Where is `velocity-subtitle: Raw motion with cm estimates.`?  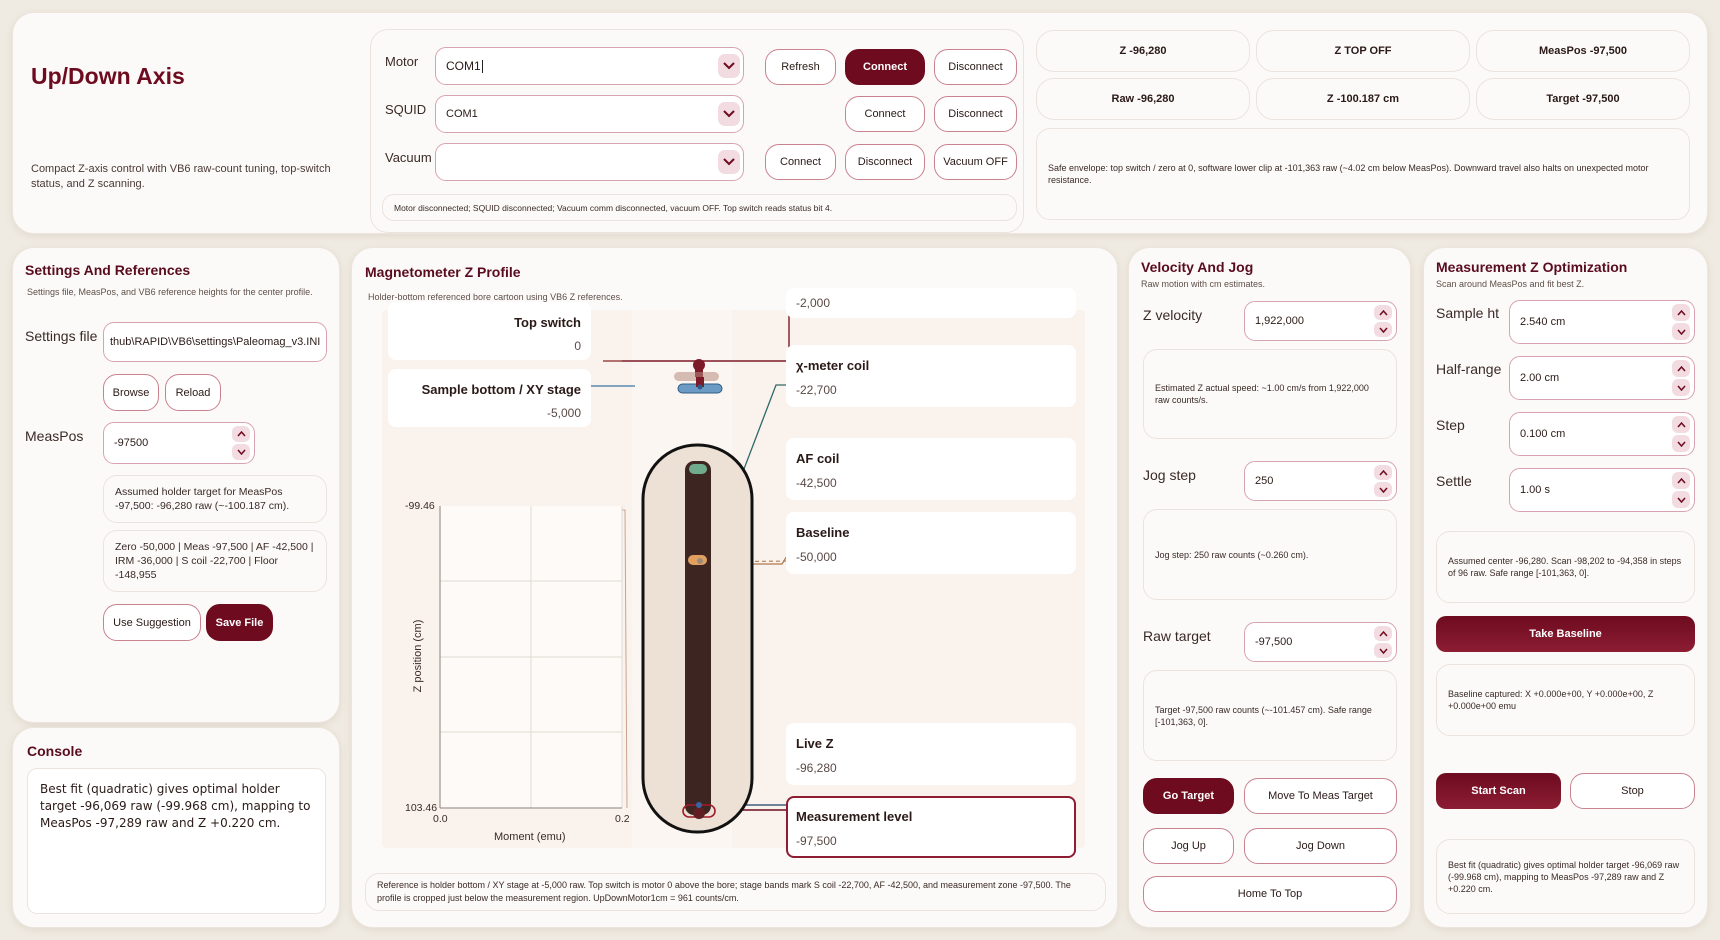
velocity-subtitle: Raw motion with cm estimates. is located at coordinates (1203, 284).